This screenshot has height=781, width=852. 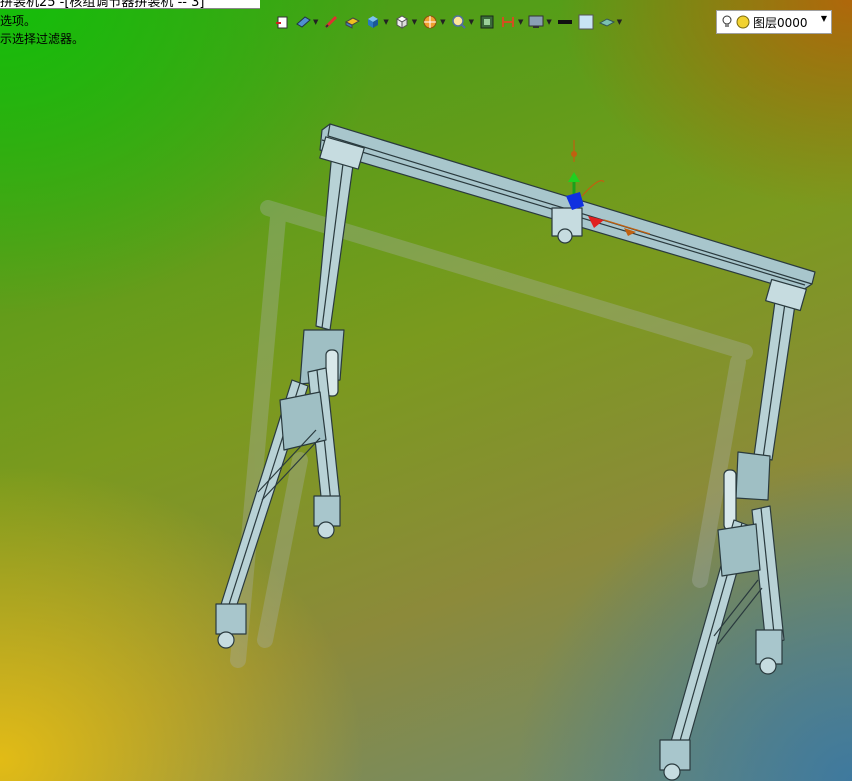 I want to click on zoom-fit-icon, so click(x=459, y=22).